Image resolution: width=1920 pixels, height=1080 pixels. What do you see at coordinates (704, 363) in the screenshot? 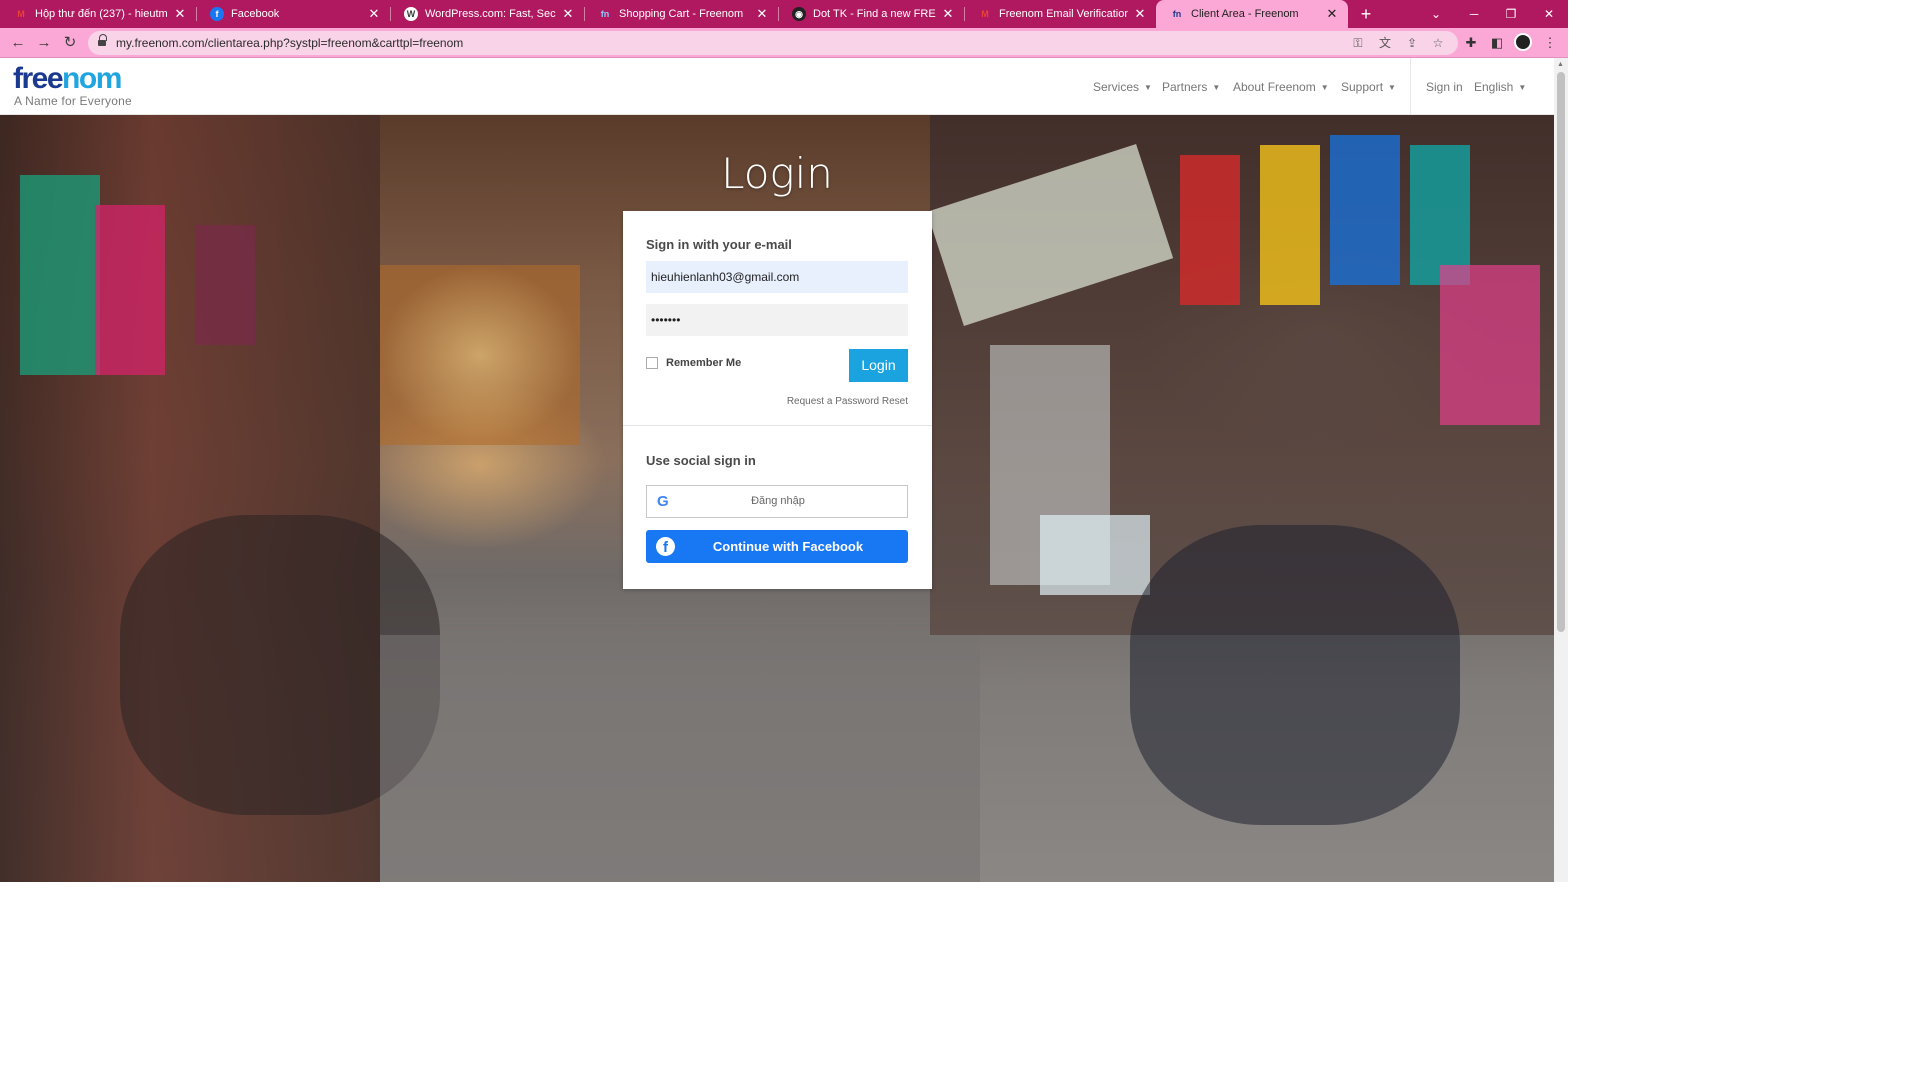
I see `remember-me-label: Remember Me` at bounding box center [704, 363].